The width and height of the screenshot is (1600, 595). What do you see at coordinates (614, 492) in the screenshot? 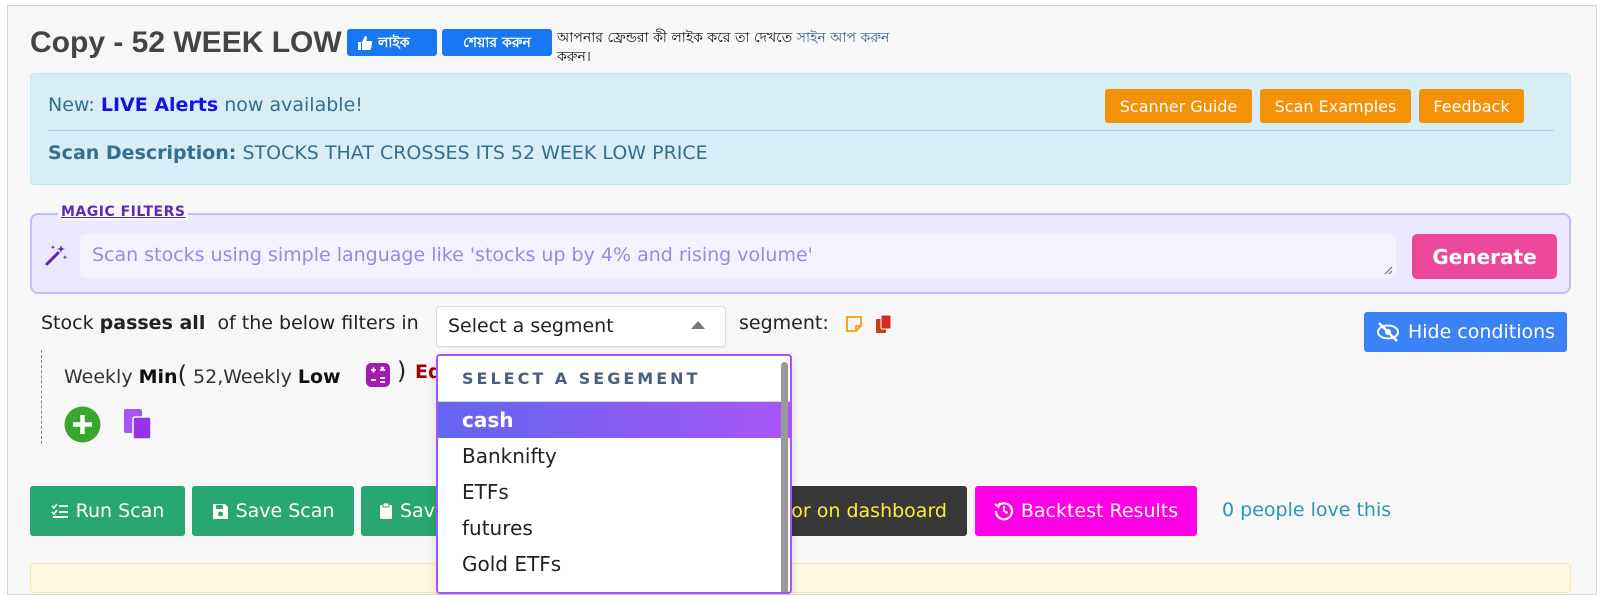
I see `segment-option-etfs: ETFs` at bounding box center [614, 492].